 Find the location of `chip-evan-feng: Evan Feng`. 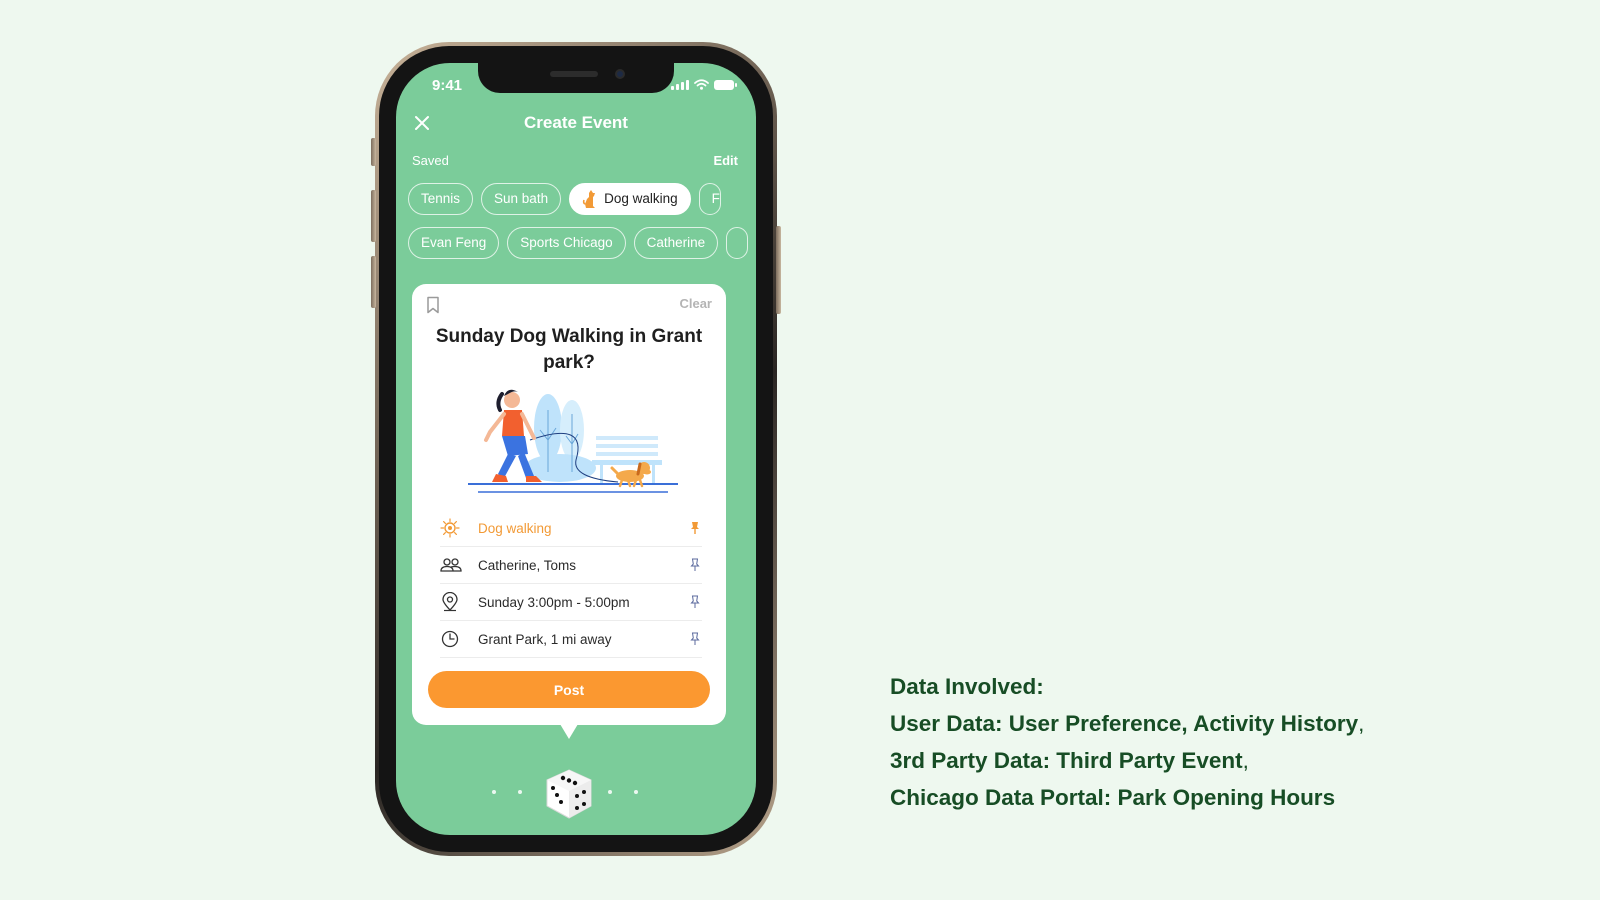

chip-evan-feng: Evan Feng is located at coordinates (454, 243).